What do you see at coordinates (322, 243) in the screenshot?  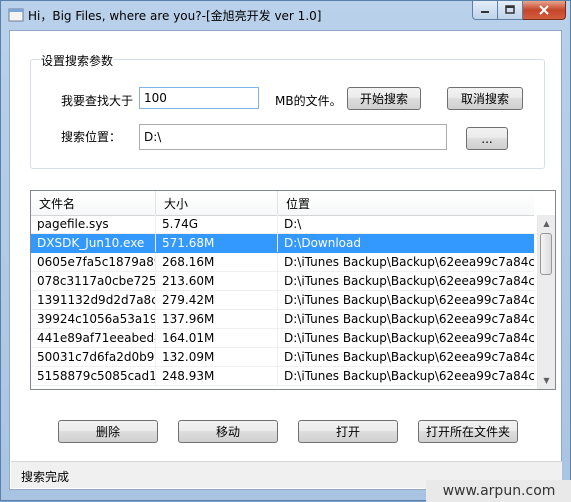 I see `cell-location: D:\Download` at bounding box center [322, 243].